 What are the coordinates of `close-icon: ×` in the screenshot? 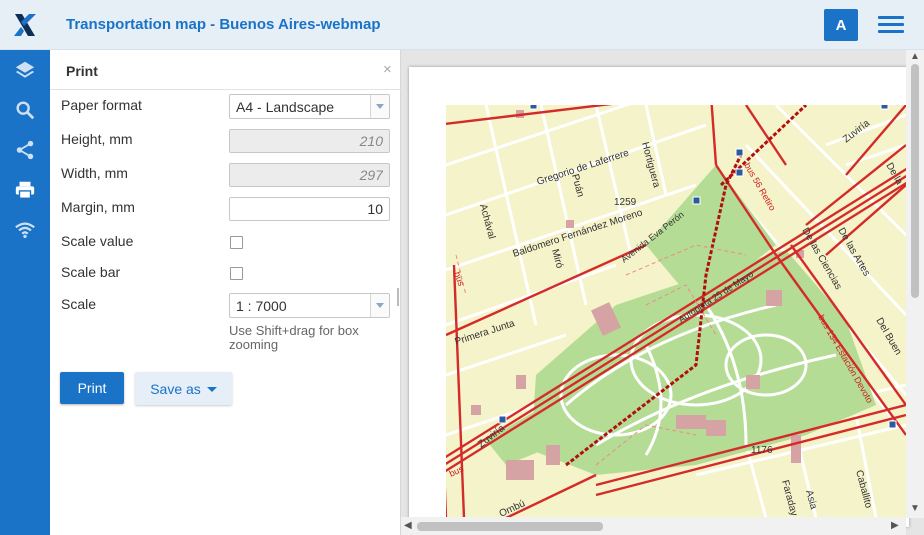 It's located at (387, 69).